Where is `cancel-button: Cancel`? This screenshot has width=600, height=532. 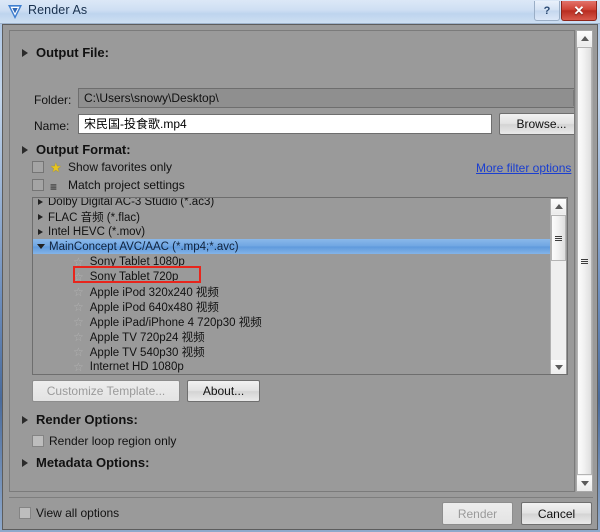 cancel-button: Cancel is located at coordinates (556, 513).